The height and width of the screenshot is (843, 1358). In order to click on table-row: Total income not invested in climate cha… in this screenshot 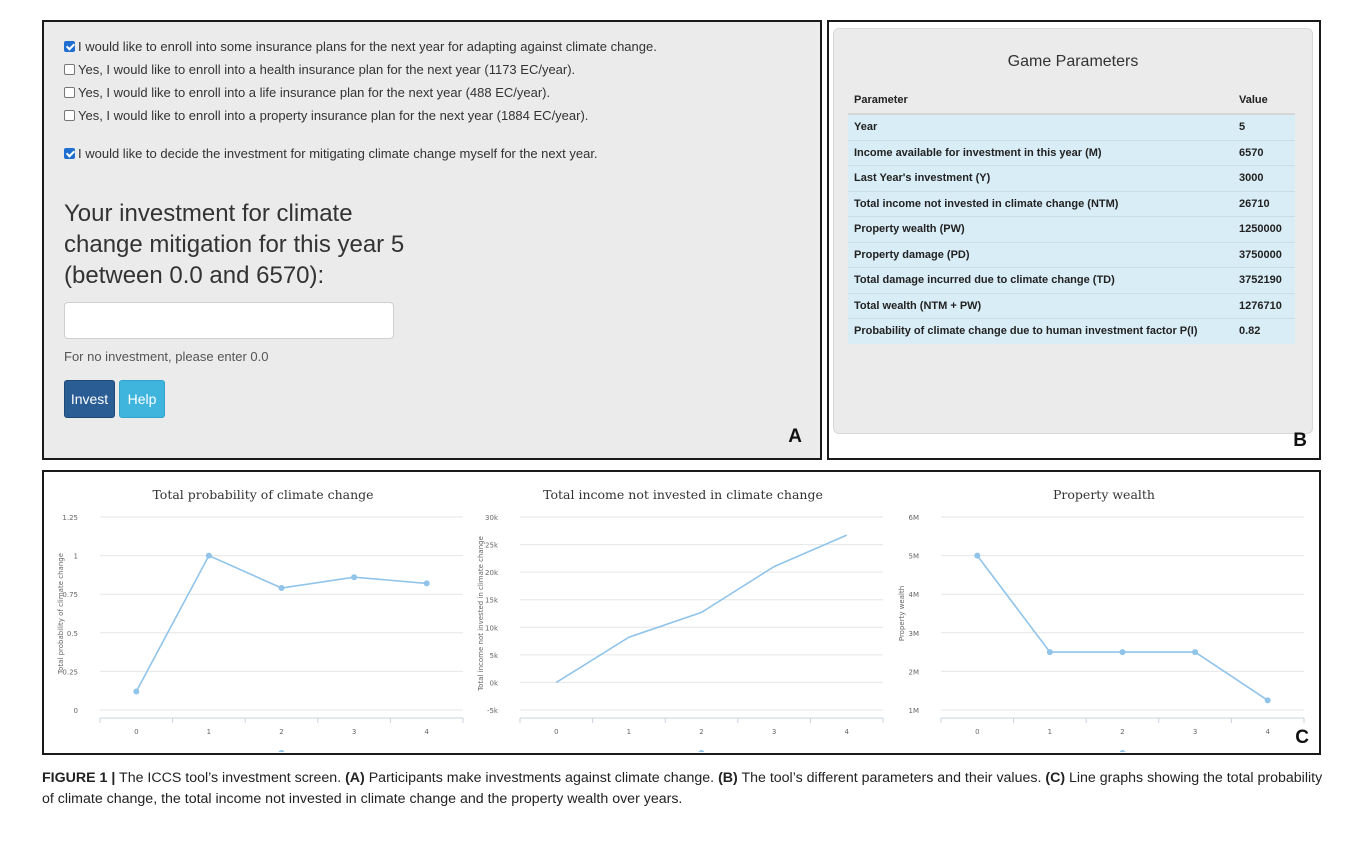, I will do `click(1071, 203)`.